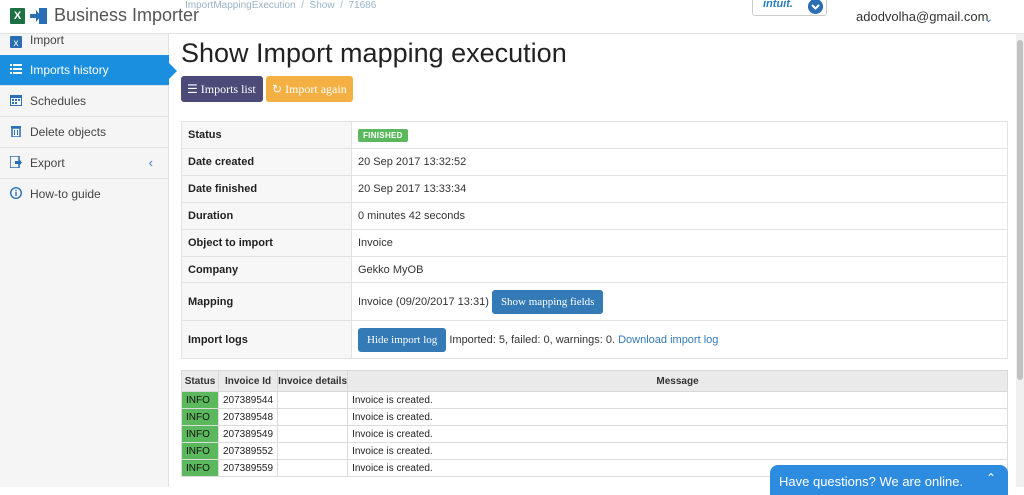 The image size is (1024, 495). Describe the element at coordinates (248, 468) in the screenshot. I see `invoice-id-cell: 207389559` at that location.